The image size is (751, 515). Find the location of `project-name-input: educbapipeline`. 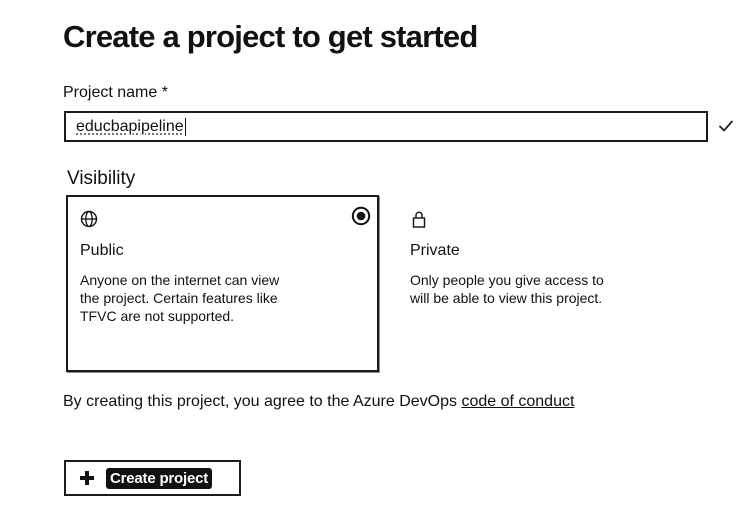

project-name-input: educbapipeline is located at coordinates (386, 126).